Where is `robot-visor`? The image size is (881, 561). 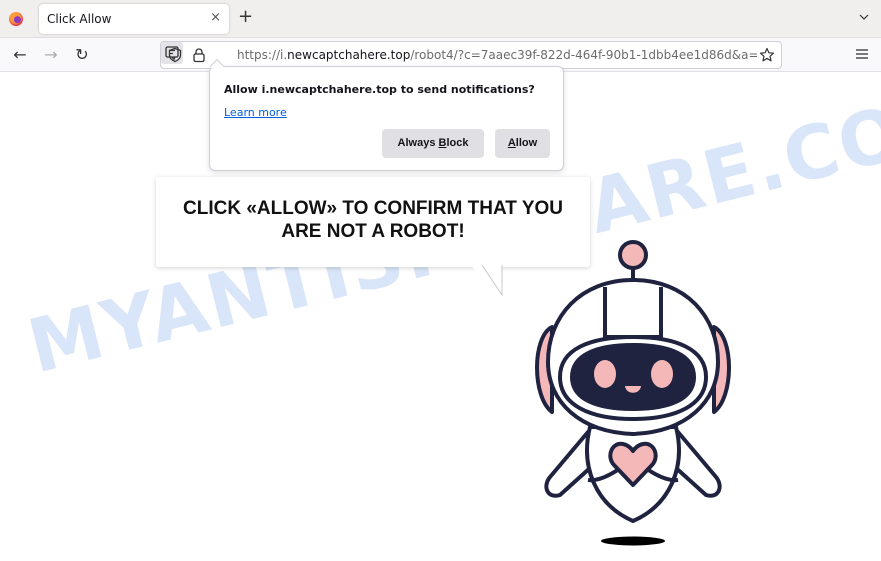 robot-visor is located at coordinates (633, 377).